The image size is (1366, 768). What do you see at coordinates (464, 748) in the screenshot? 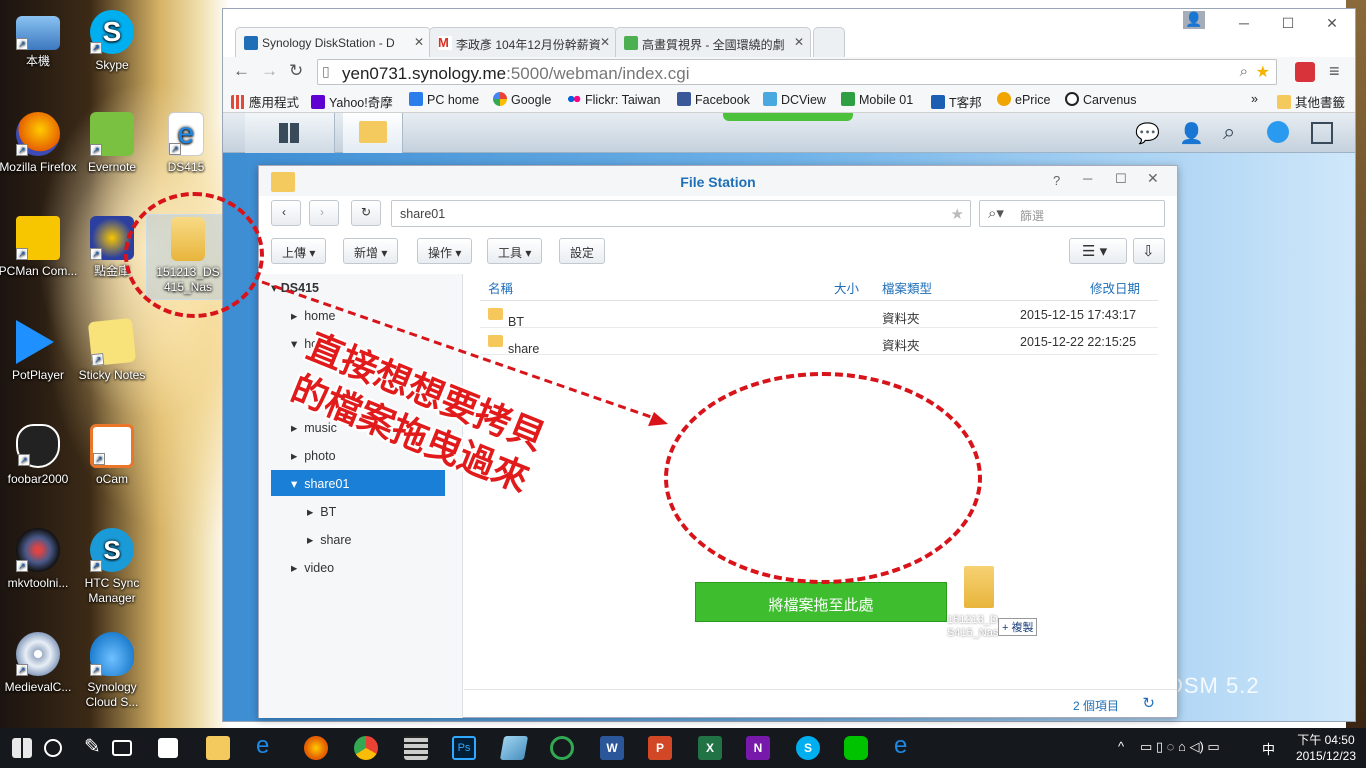
I see `photoshop-icon: Ps` at bounding box center [464, 748].